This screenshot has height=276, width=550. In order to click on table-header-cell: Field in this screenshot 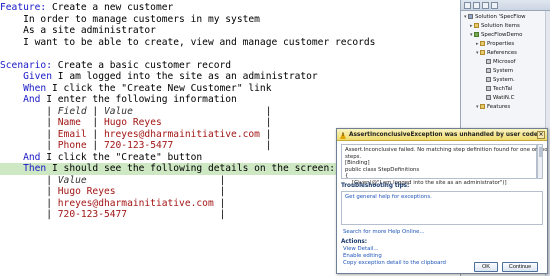, I will do `click(72, 111)`.